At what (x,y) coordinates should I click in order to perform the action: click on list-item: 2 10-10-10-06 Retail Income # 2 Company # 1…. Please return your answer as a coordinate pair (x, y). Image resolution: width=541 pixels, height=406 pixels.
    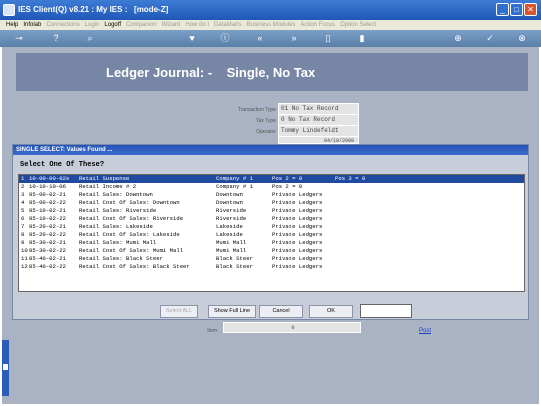
    Looking at the image, I should click on (271, 187).